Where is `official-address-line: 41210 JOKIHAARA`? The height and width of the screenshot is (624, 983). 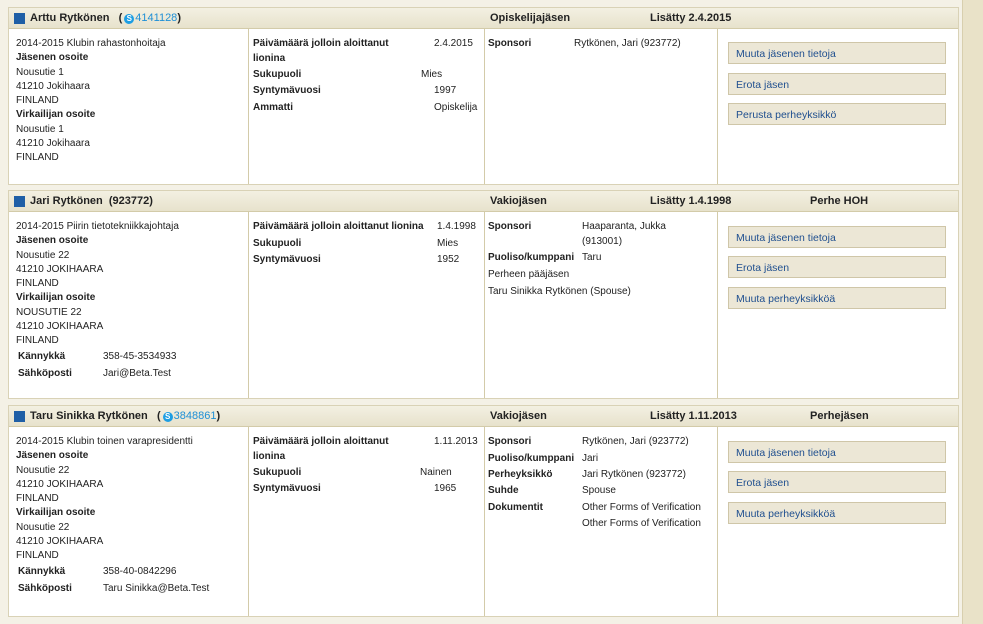 official-address-line: 41210 JOKIHAARA is located at coordinates (60, 541).